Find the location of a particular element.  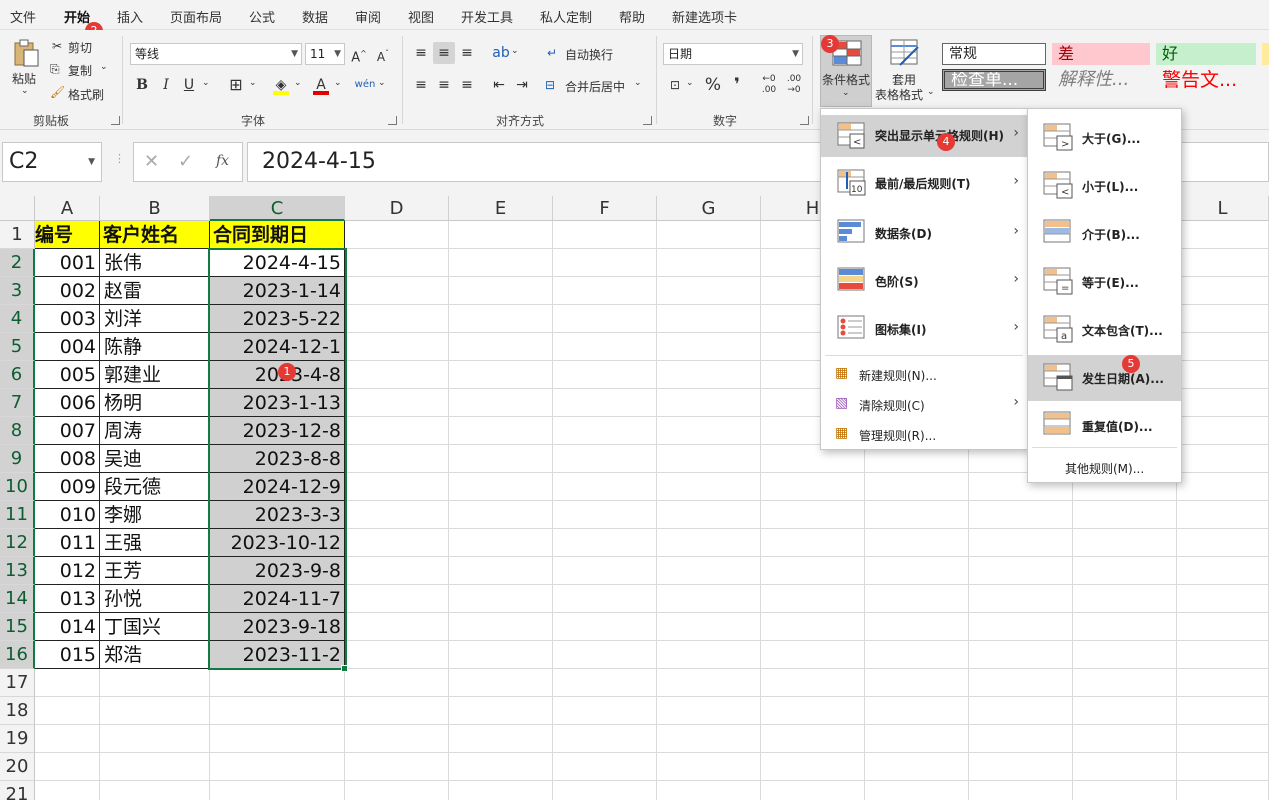

customer-name-cell: 郑浩 is located at coordinates (155, 655).